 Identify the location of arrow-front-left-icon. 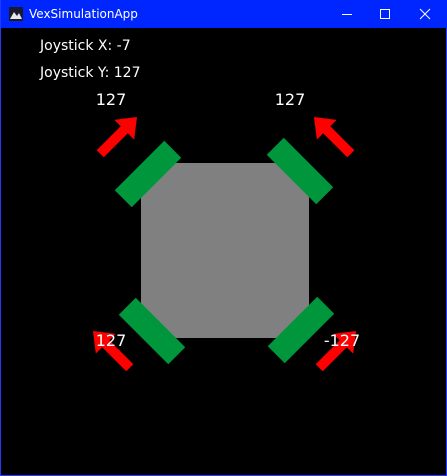
(116, 137).